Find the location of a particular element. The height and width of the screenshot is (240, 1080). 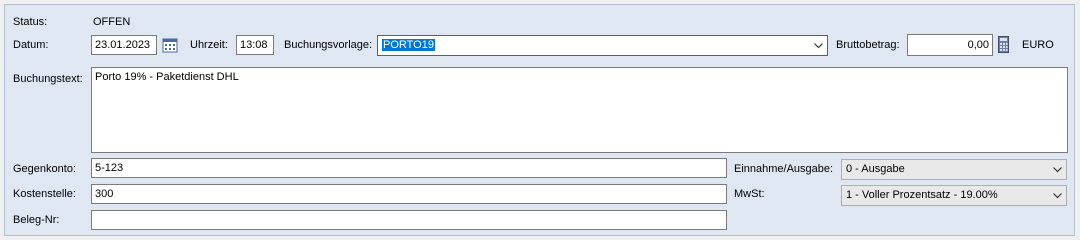

bruttobetrag-label: Bruttobetrag: is located at coordinates (868, 45).